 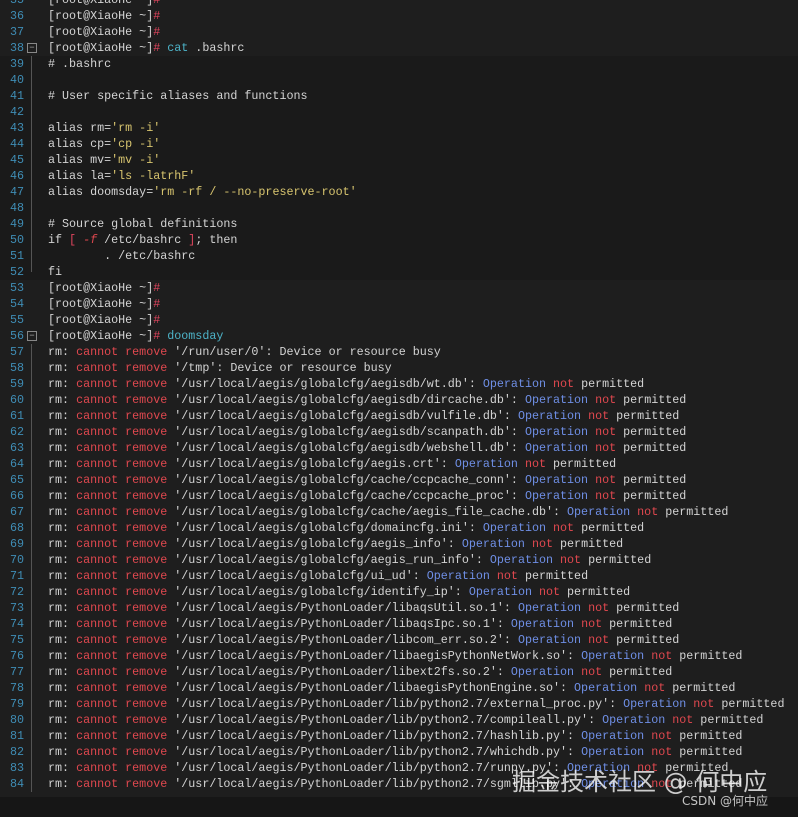 I want to click on line-number: 83, so click(x=16, y=768).